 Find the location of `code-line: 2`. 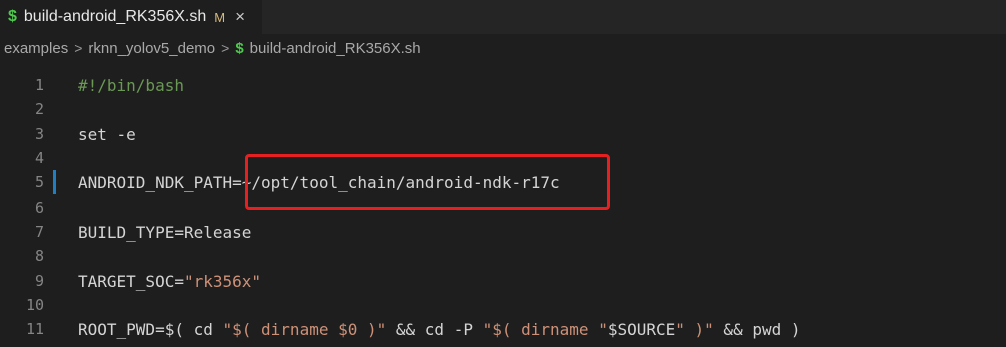

code-line: 2 is located at coordinates (503, 109).